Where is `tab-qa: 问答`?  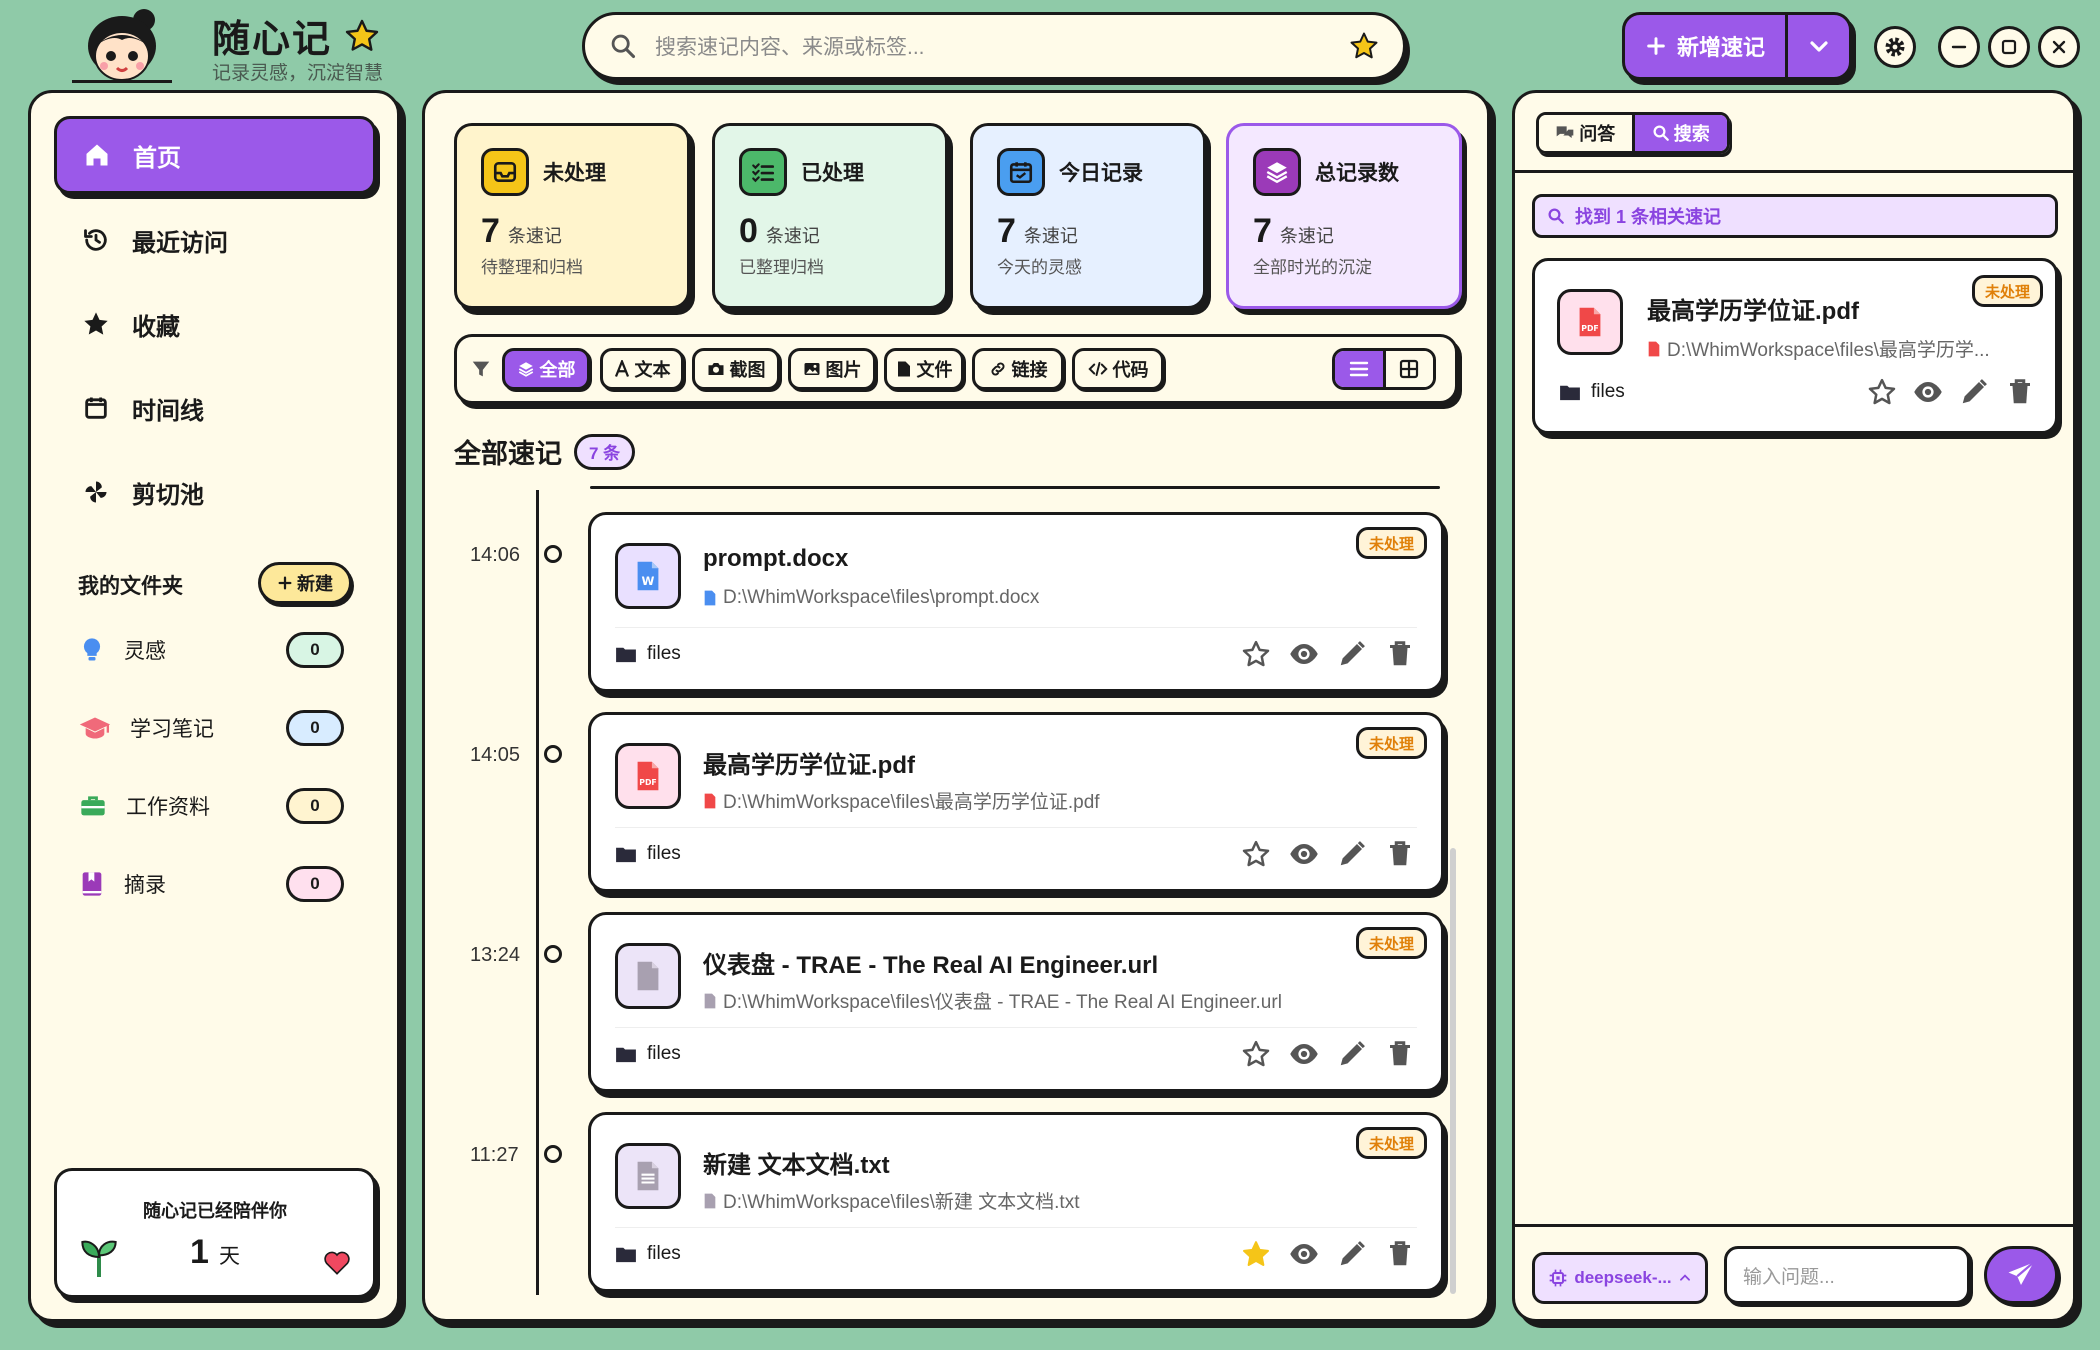 tab-qa: 问答 is located at coordinates (1587, 133).